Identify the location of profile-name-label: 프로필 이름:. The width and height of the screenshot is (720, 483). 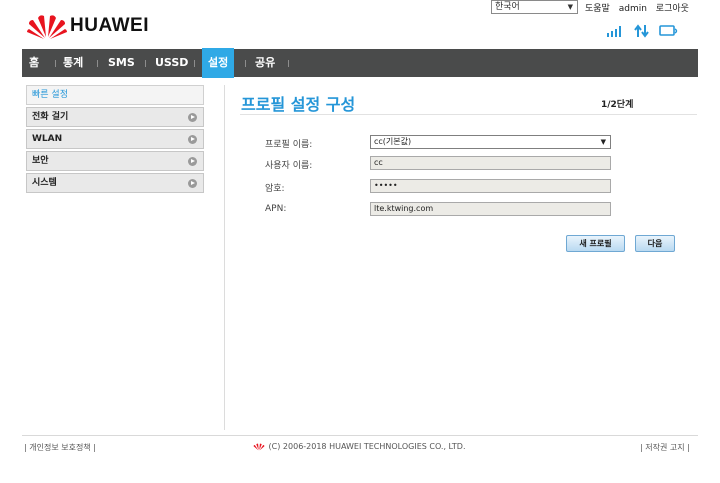
(289, 145).